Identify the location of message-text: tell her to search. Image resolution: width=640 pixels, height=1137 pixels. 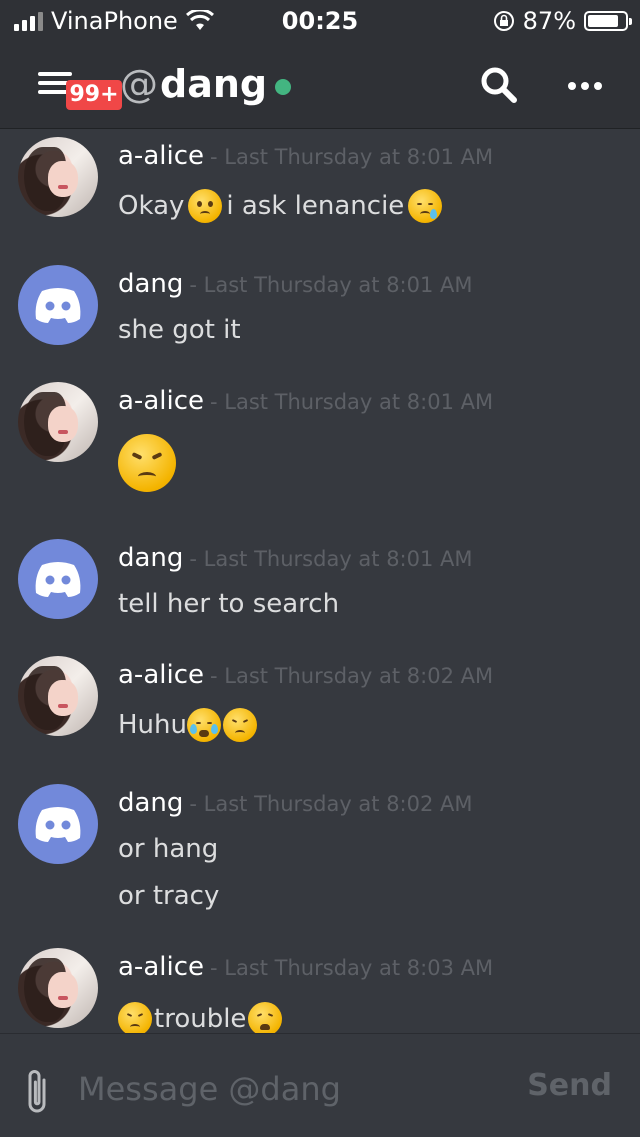
(228, 604).